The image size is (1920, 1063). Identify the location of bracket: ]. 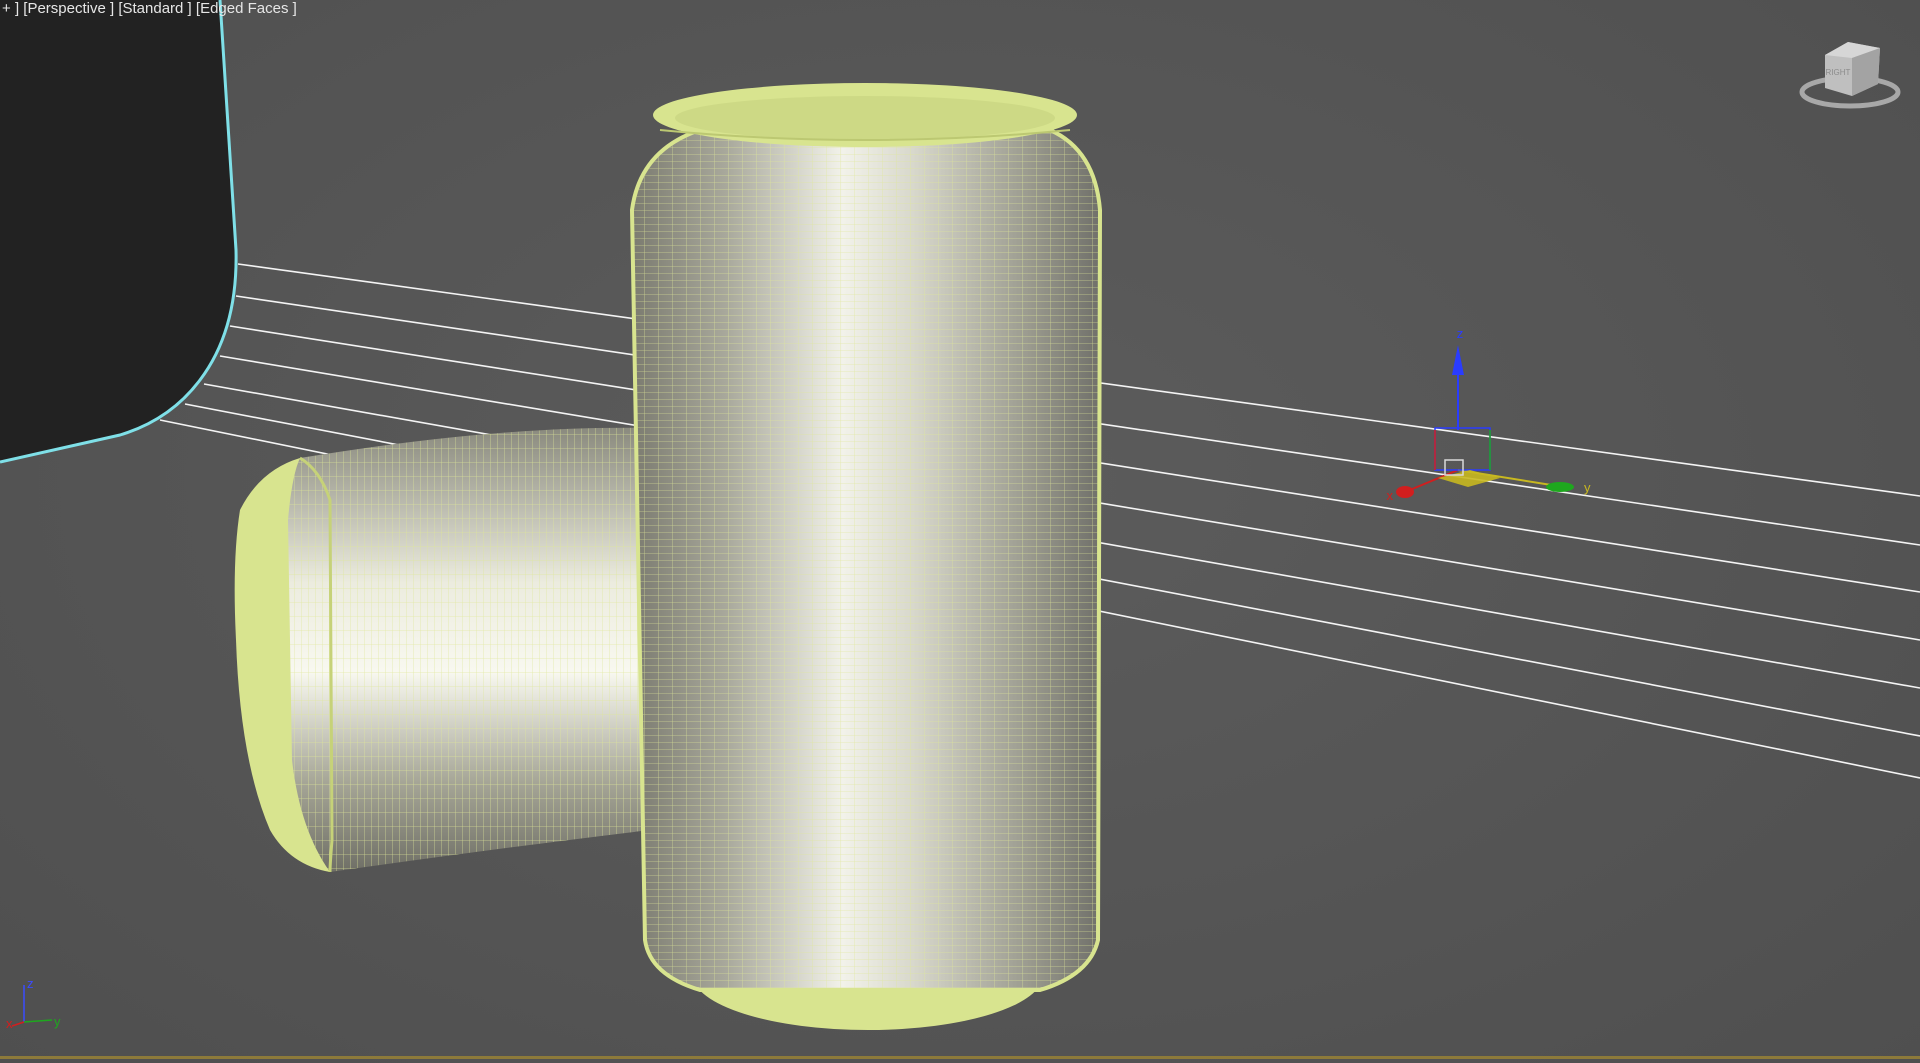
(292, 8).